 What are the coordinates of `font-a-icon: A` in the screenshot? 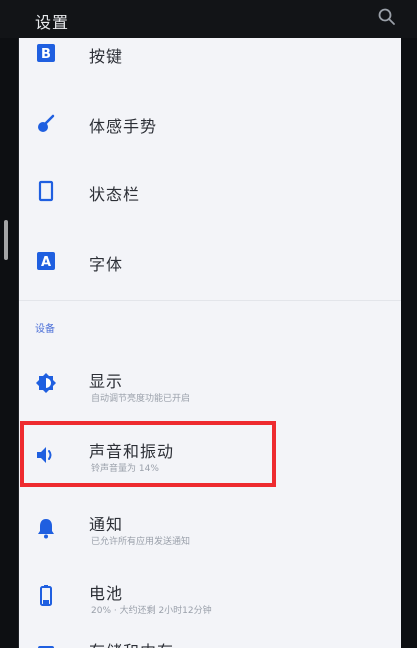 It's located at (46, 261).